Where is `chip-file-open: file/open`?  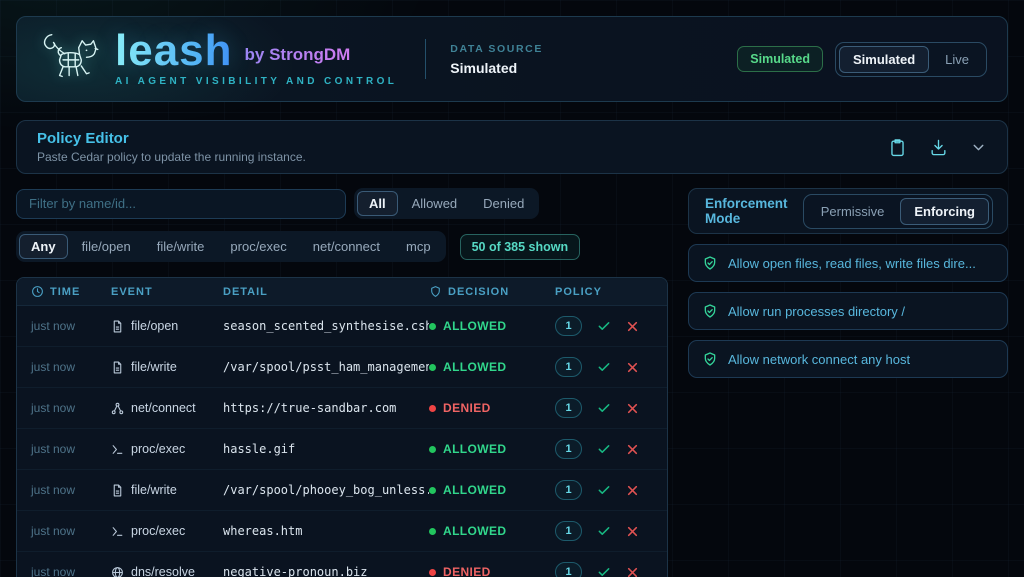 chip-file-open: file/open is located at coordinates (106, 246).